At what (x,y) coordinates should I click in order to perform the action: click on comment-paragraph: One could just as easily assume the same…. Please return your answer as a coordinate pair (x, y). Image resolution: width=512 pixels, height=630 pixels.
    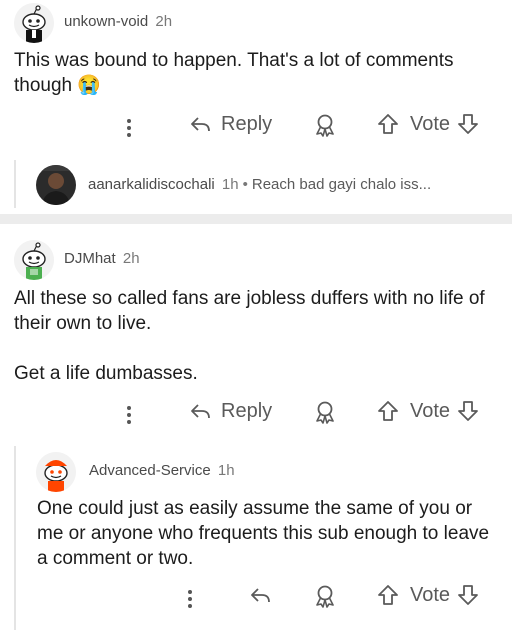
    Looking at the image, I should click on (263, 533).